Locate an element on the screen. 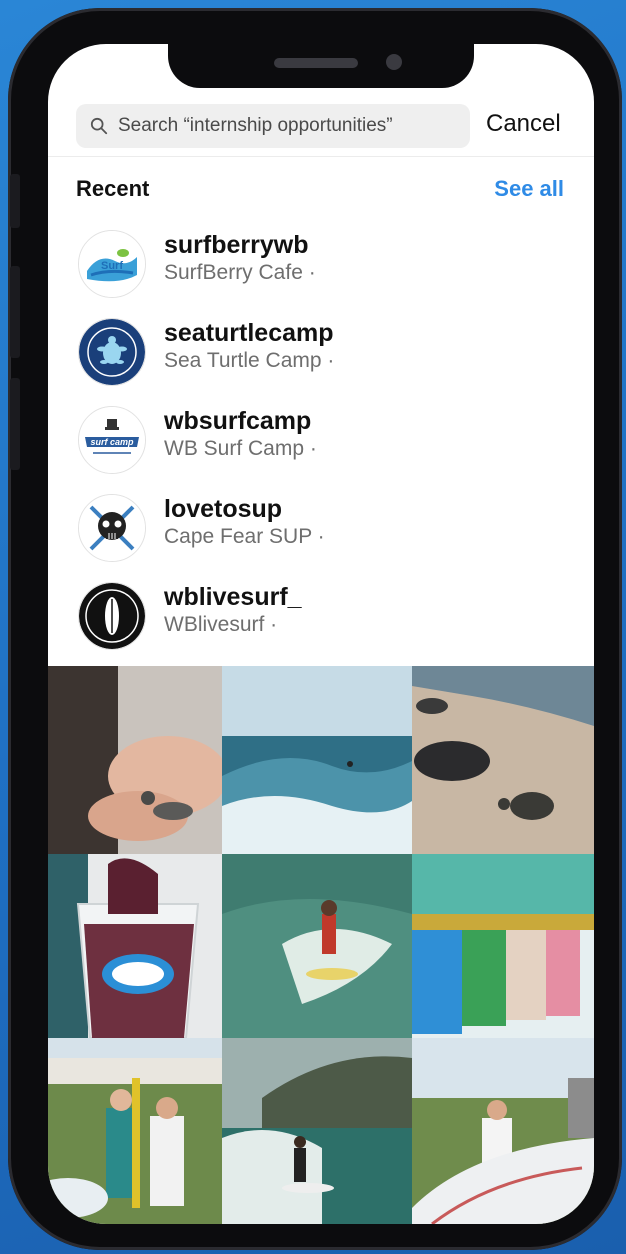 This screenshot has height=1254, width=626. photo-tile-paddleboard-dock is located at coordinates (503, 1131).